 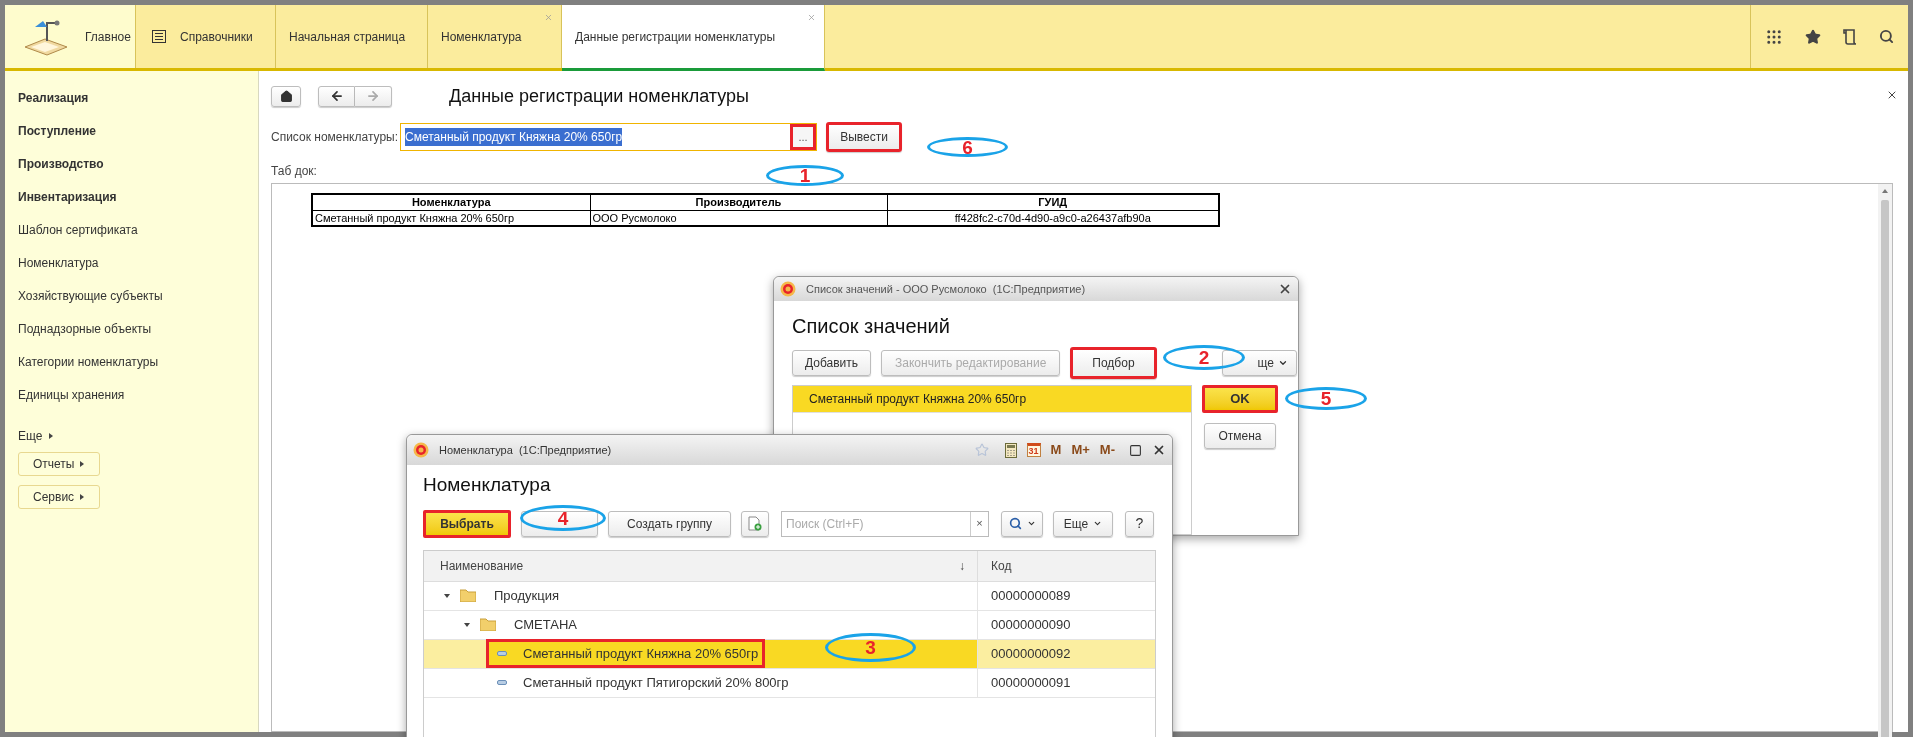 What do you see at coordinates (138, 105) in the screenshot?
I see `sidebar-link: Реализация` at bounding box center [138, 105].